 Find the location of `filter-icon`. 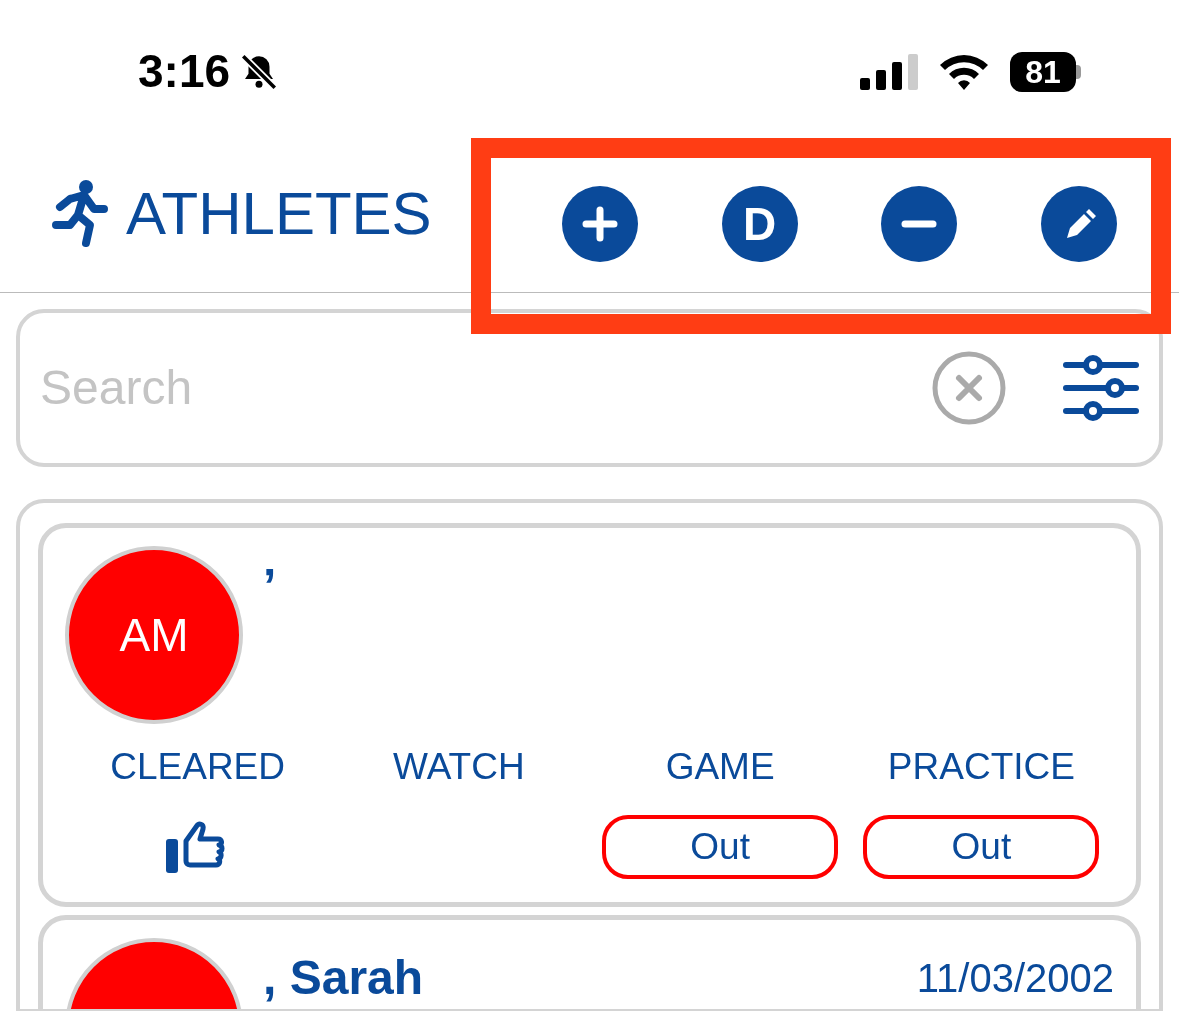

filter-icon is located at coordinates (1101, 388).